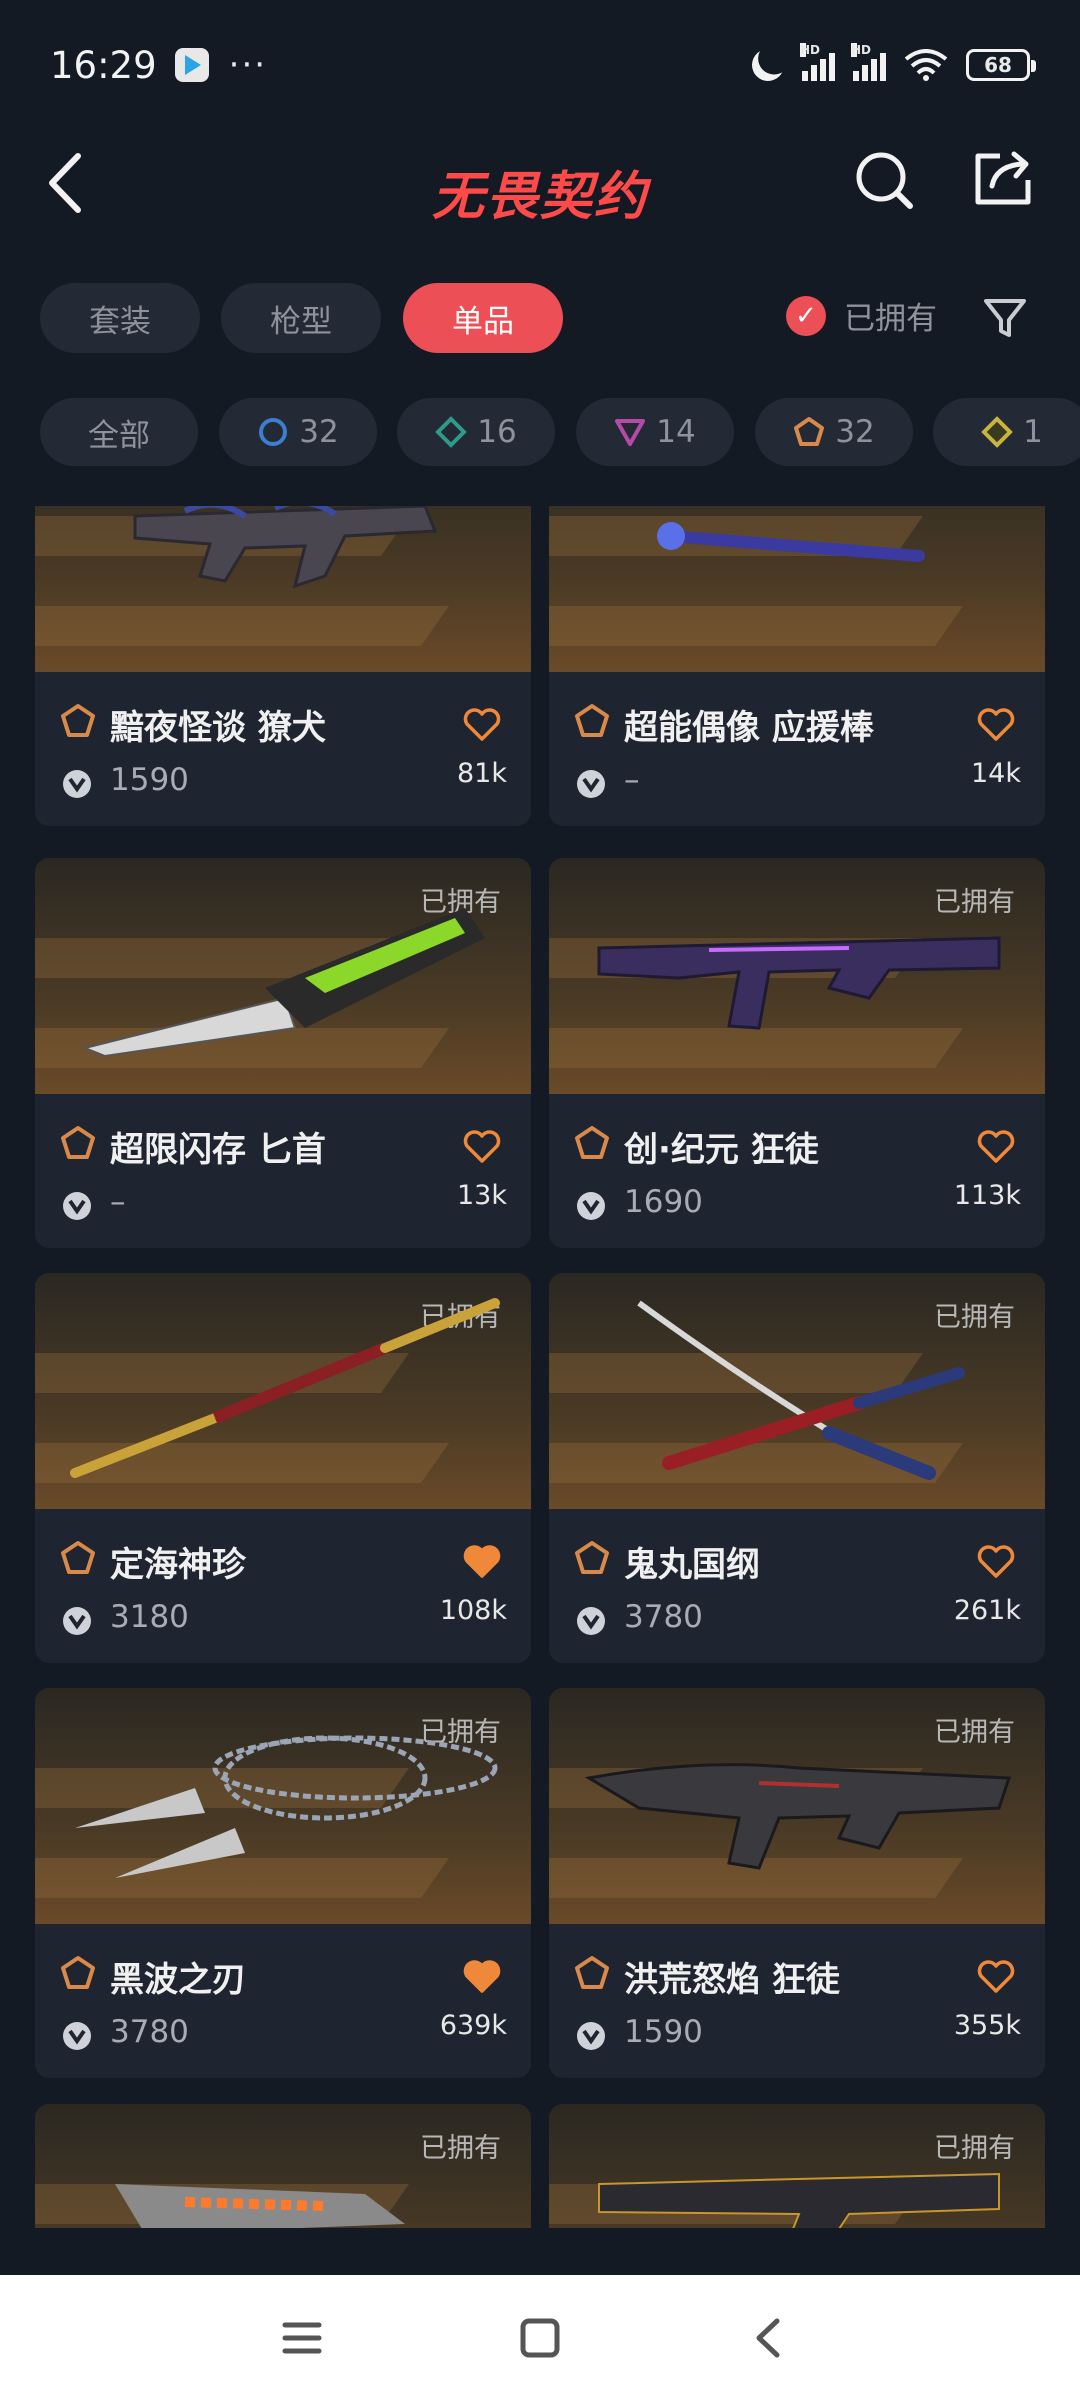 This screenshot has height=2400, width=1080. I want to click on like-count: 261k, so click(987, 1610).